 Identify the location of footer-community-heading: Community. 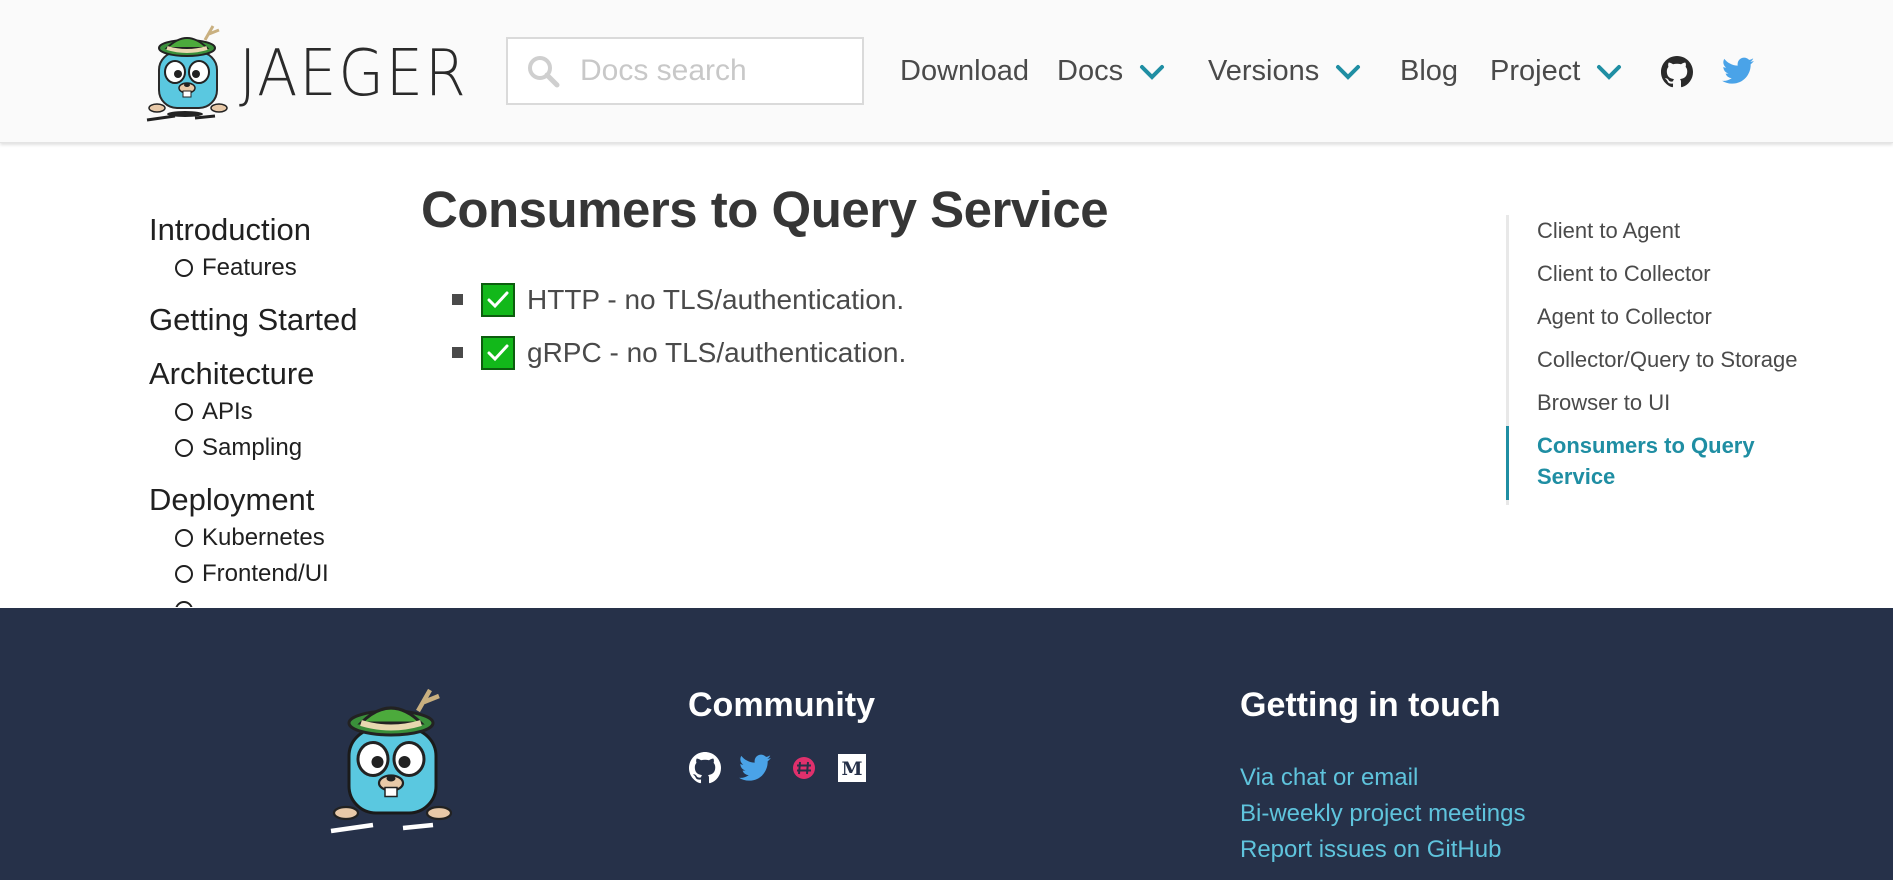
(781, 705).